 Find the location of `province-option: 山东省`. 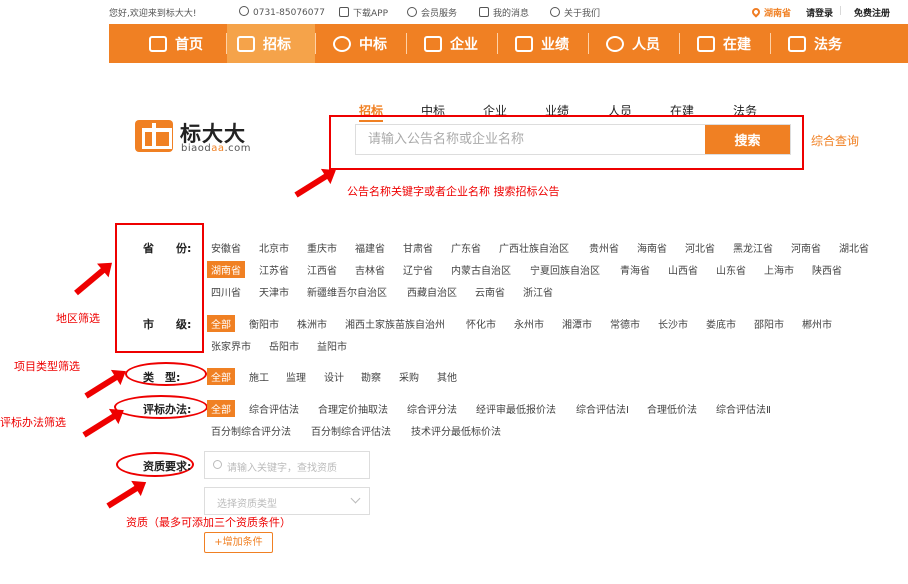

province-option: 山东省 is located at coordinates (731, 269).